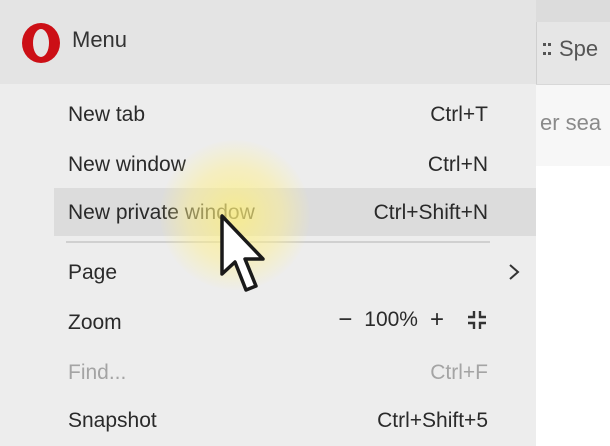 Image resolution: width=610 pixels, height=446 pixels. Describe the element at coordinates (547, 51) in the screenshot. I see `tab-grip-icon` at that location.